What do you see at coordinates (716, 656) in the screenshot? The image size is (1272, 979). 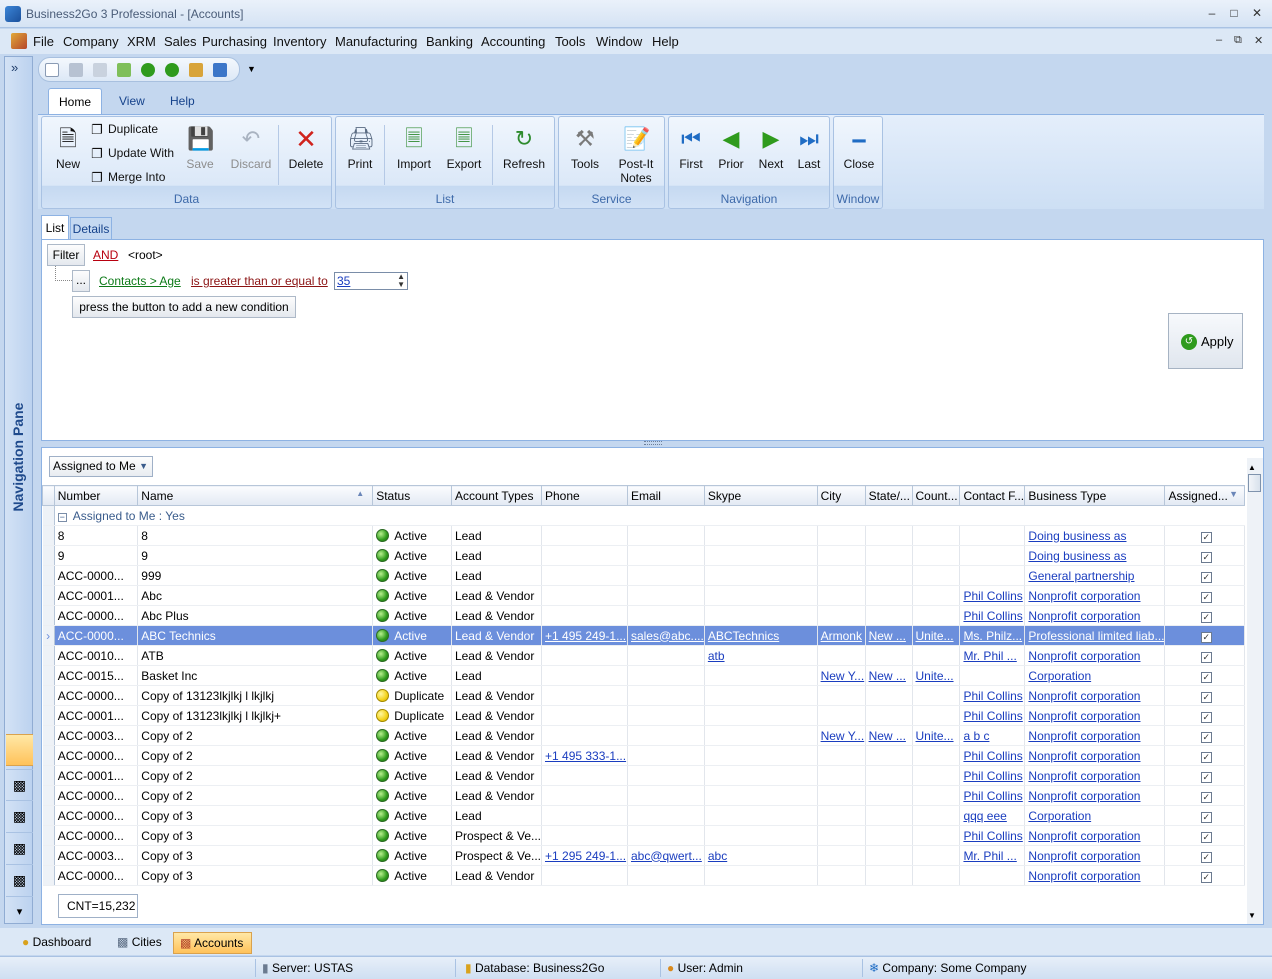 I see `cell-skype-text: atb` at bounding box center [716, 656].